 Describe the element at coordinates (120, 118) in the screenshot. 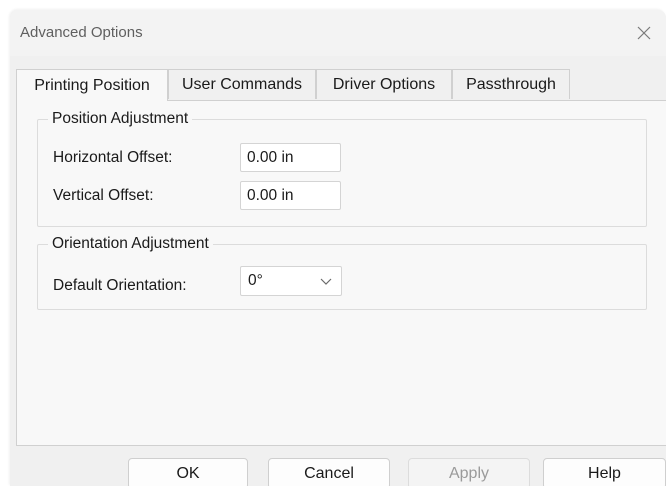

I see `position-adjustment-legend: Position Adjustment` at that location.